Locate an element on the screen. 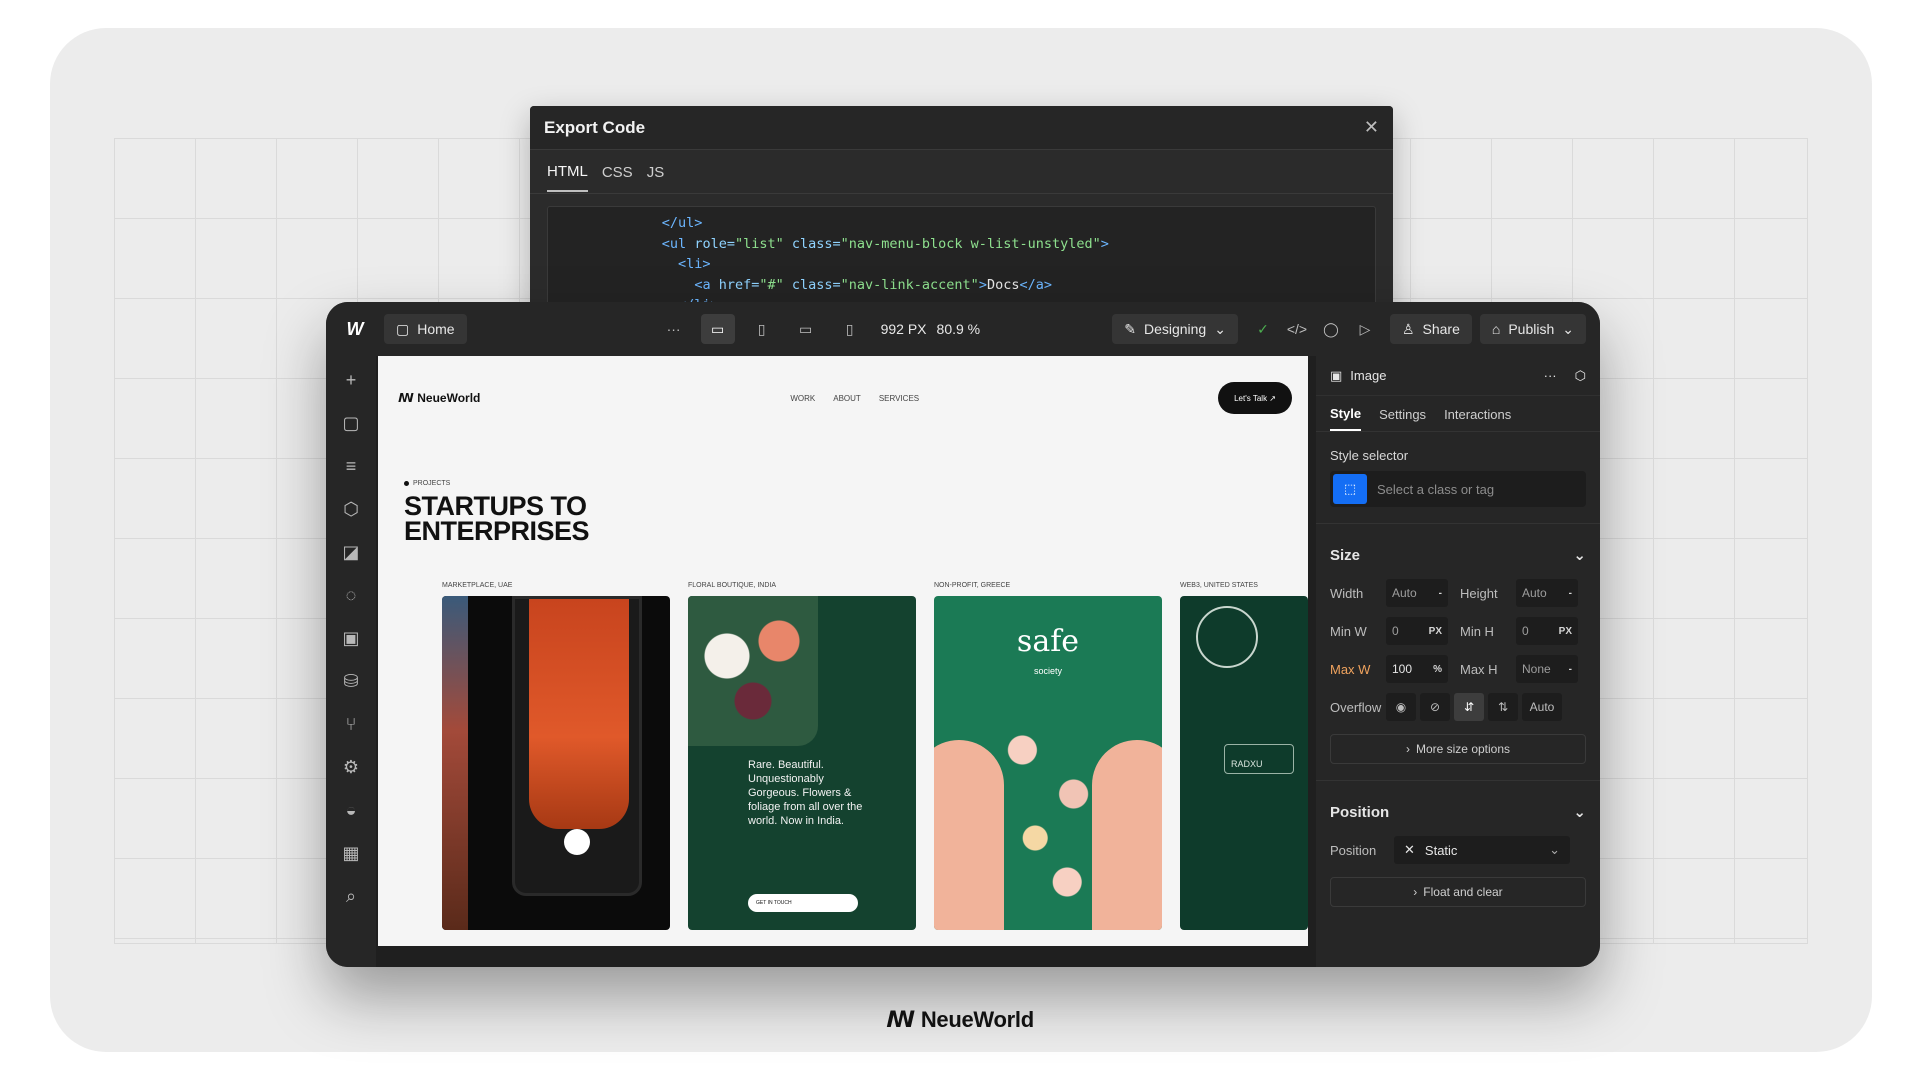 The height and width of the screenshot is (1080, 1920). project-caption: WEB3, UNITED STATES is located at coordinates (1219, 585).